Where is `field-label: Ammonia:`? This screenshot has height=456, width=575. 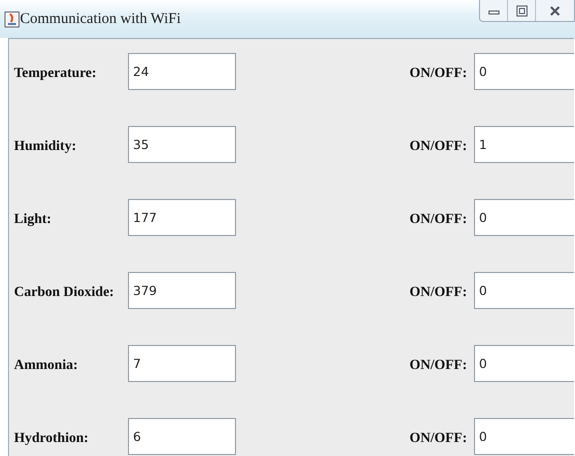 field-label: Ammonia: is located at coordinates (46, 366).